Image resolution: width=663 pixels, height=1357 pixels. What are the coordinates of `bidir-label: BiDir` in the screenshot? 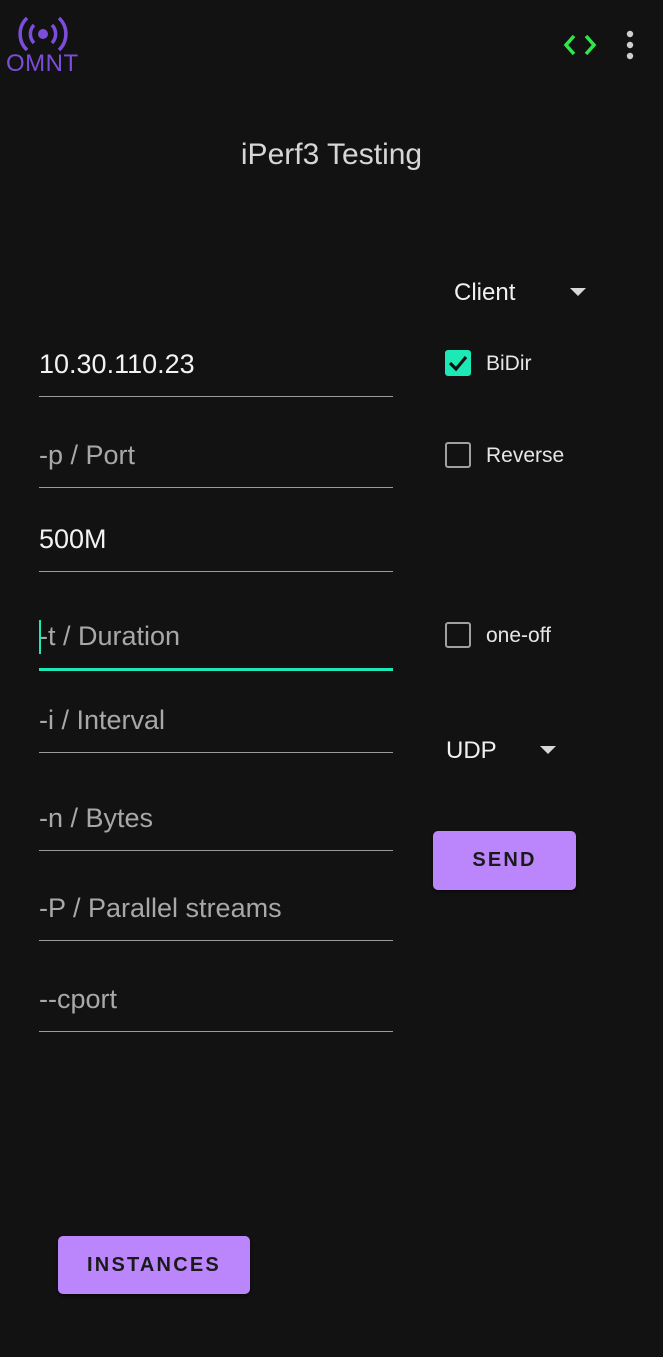 It's located at (509, 363).